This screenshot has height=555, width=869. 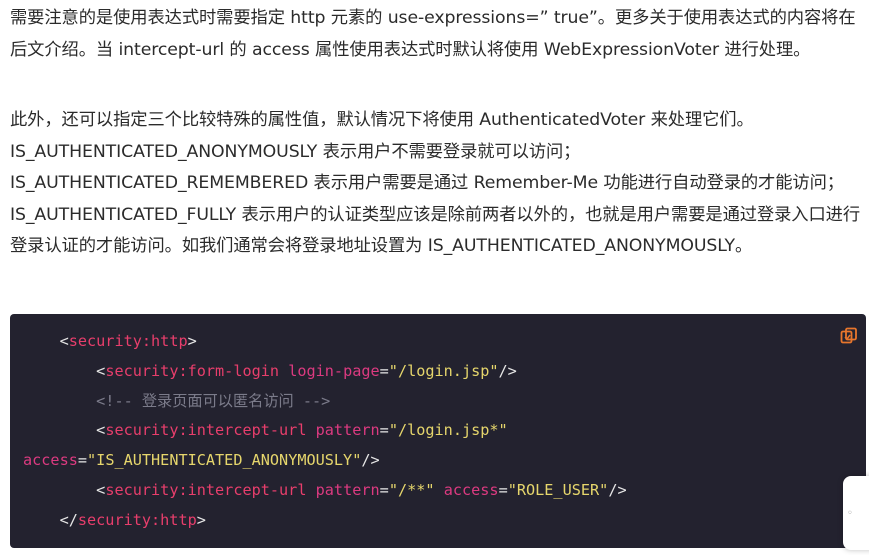 What do you see at coordinates (334, 370) in the screenshot?
I see `code-attr: login-page` at bounding box center [334, 370].